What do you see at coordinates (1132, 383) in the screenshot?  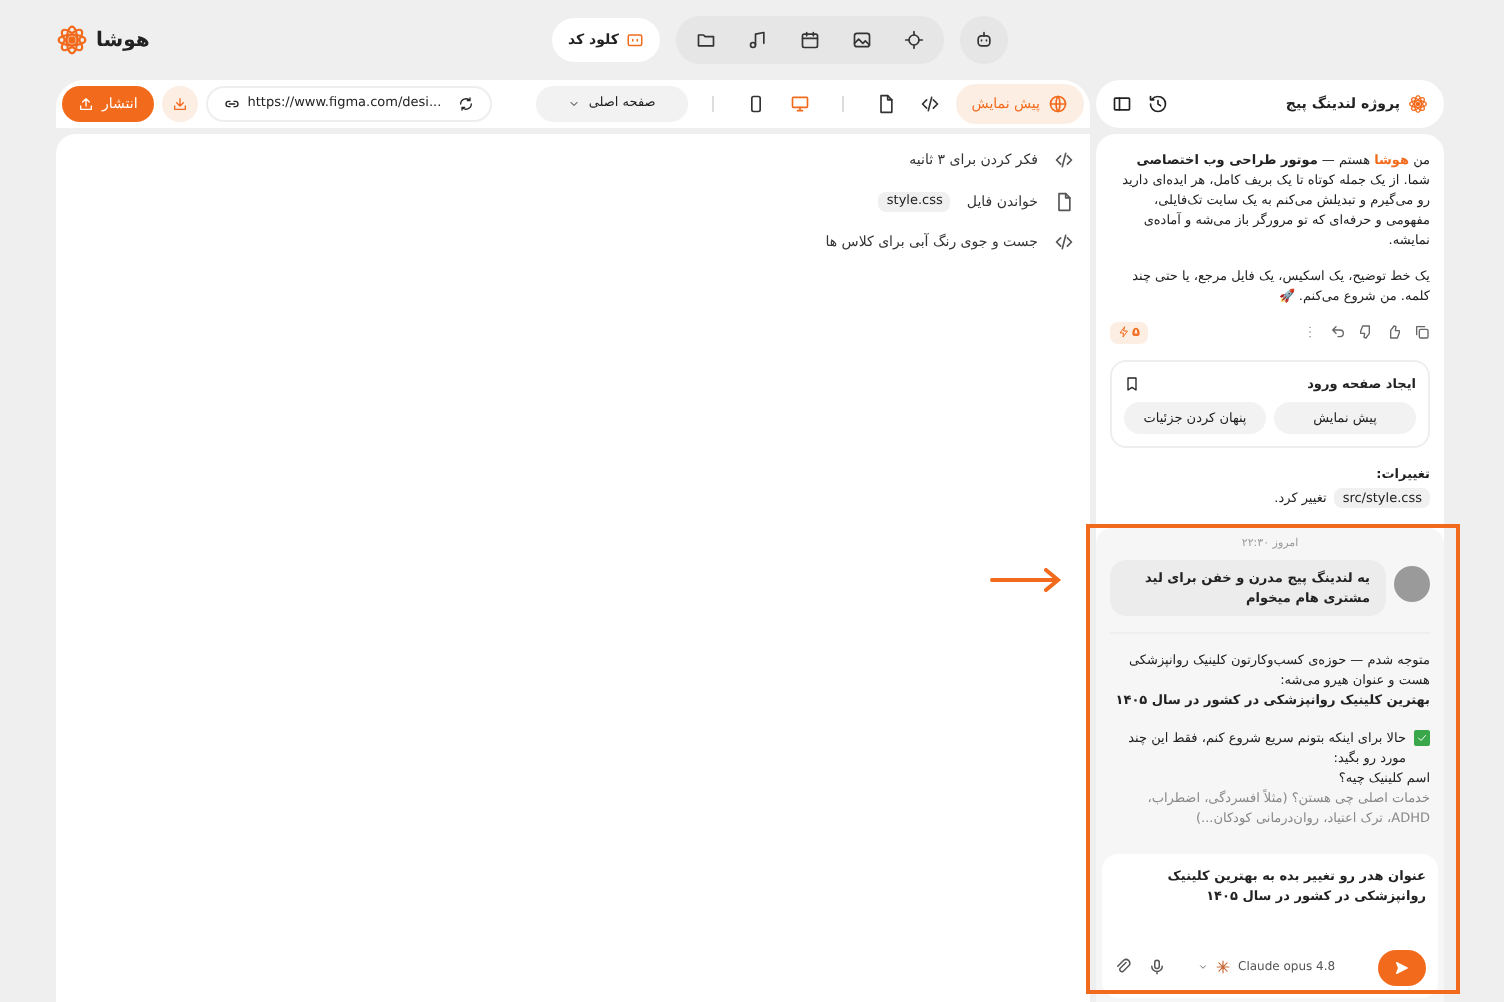 I see `bookmark-icon` at bounding box center [1132, 383].